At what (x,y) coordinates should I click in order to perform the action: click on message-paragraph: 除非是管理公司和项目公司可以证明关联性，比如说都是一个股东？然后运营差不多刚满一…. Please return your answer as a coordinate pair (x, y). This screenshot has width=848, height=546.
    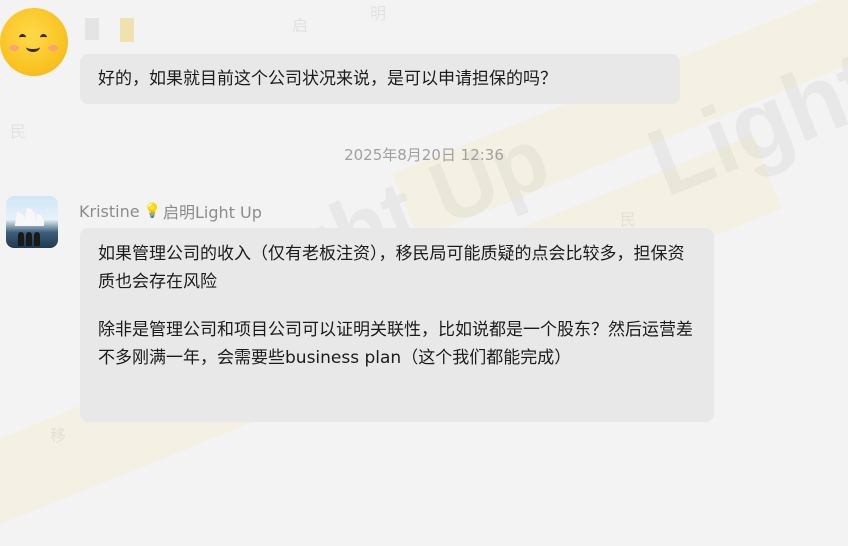
    Looking at the image, I should click on (395, 344).